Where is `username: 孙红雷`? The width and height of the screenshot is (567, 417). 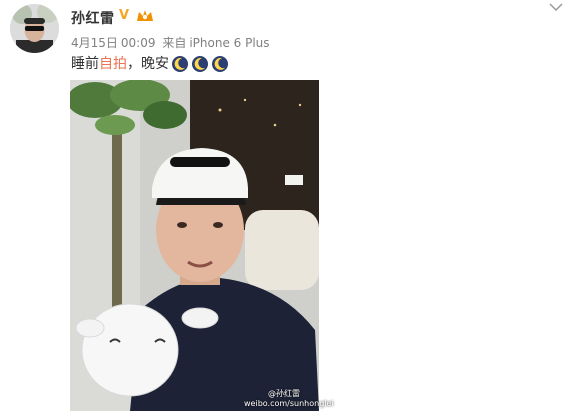 username: 孙红雷 is located at coordinates (93, 18).